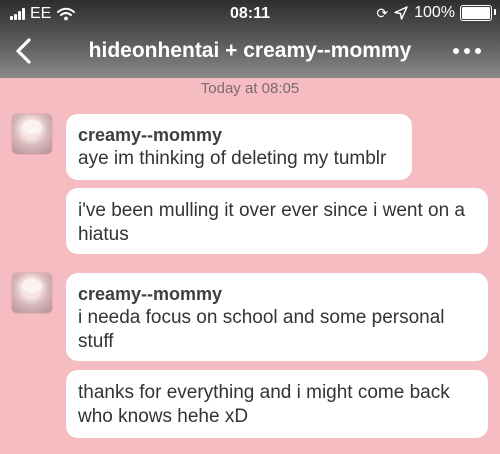 The image size is (500, 454). I want to click on status-right: ⟳ 100%, so click(436, 13).